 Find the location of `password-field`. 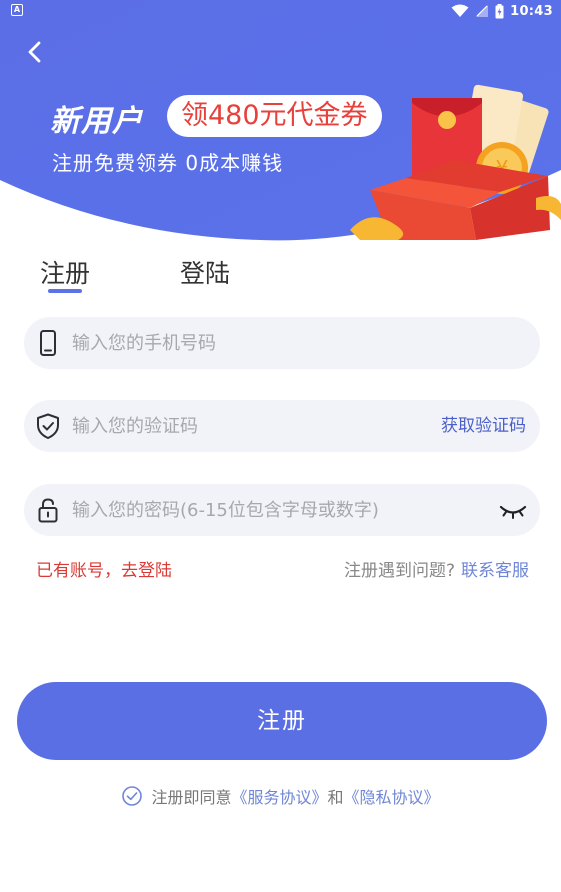

password-field is located at coordinates (282, 510).